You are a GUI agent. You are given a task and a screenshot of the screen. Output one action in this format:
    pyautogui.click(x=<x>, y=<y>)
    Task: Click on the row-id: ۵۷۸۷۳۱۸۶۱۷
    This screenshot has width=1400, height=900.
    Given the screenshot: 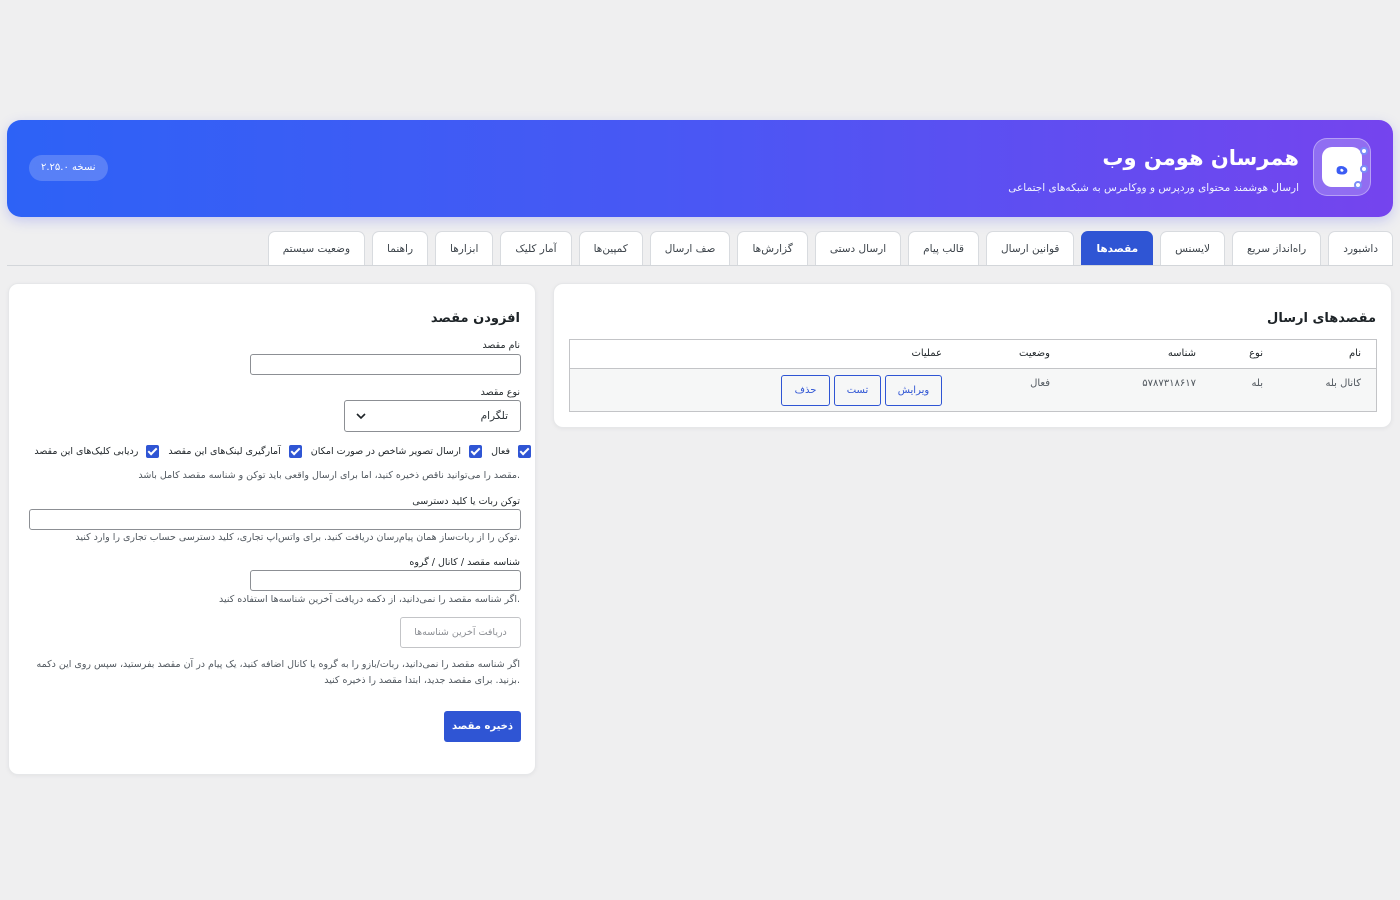 What is the action you would take?
    pyautogui.click(x=1169, y=383)
    